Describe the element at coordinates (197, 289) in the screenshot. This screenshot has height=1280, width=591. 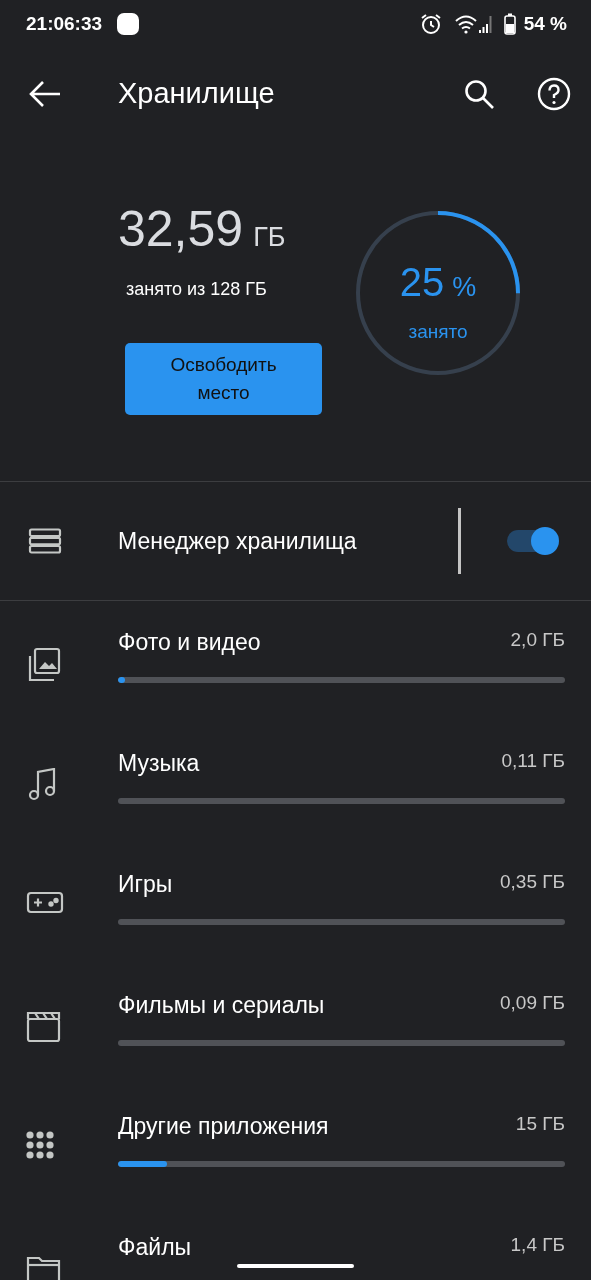
I see `capacity-caption: занято из 128 ГБ` at that location.